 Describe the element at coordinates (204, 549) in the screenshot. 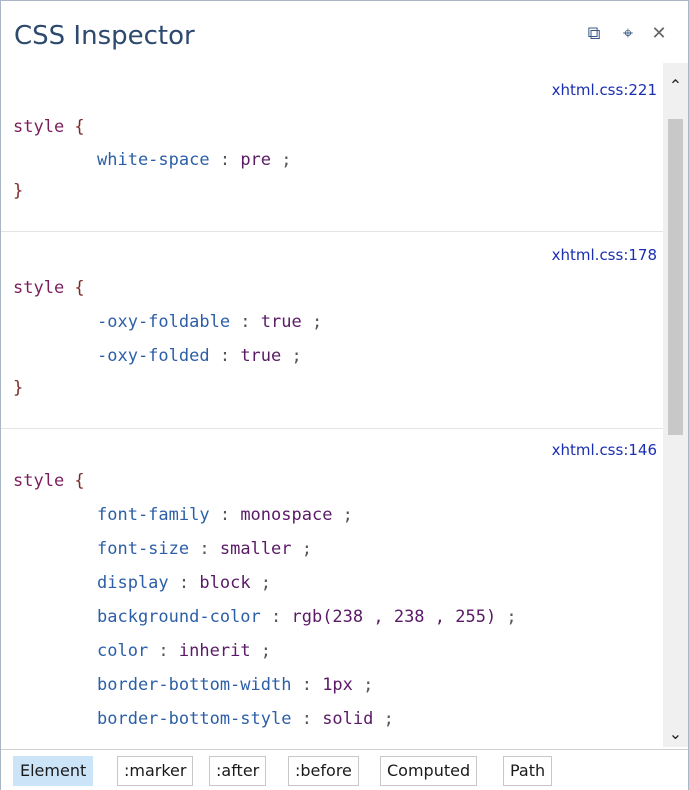

I see `declaration: font-size : smaller ;` at that location.